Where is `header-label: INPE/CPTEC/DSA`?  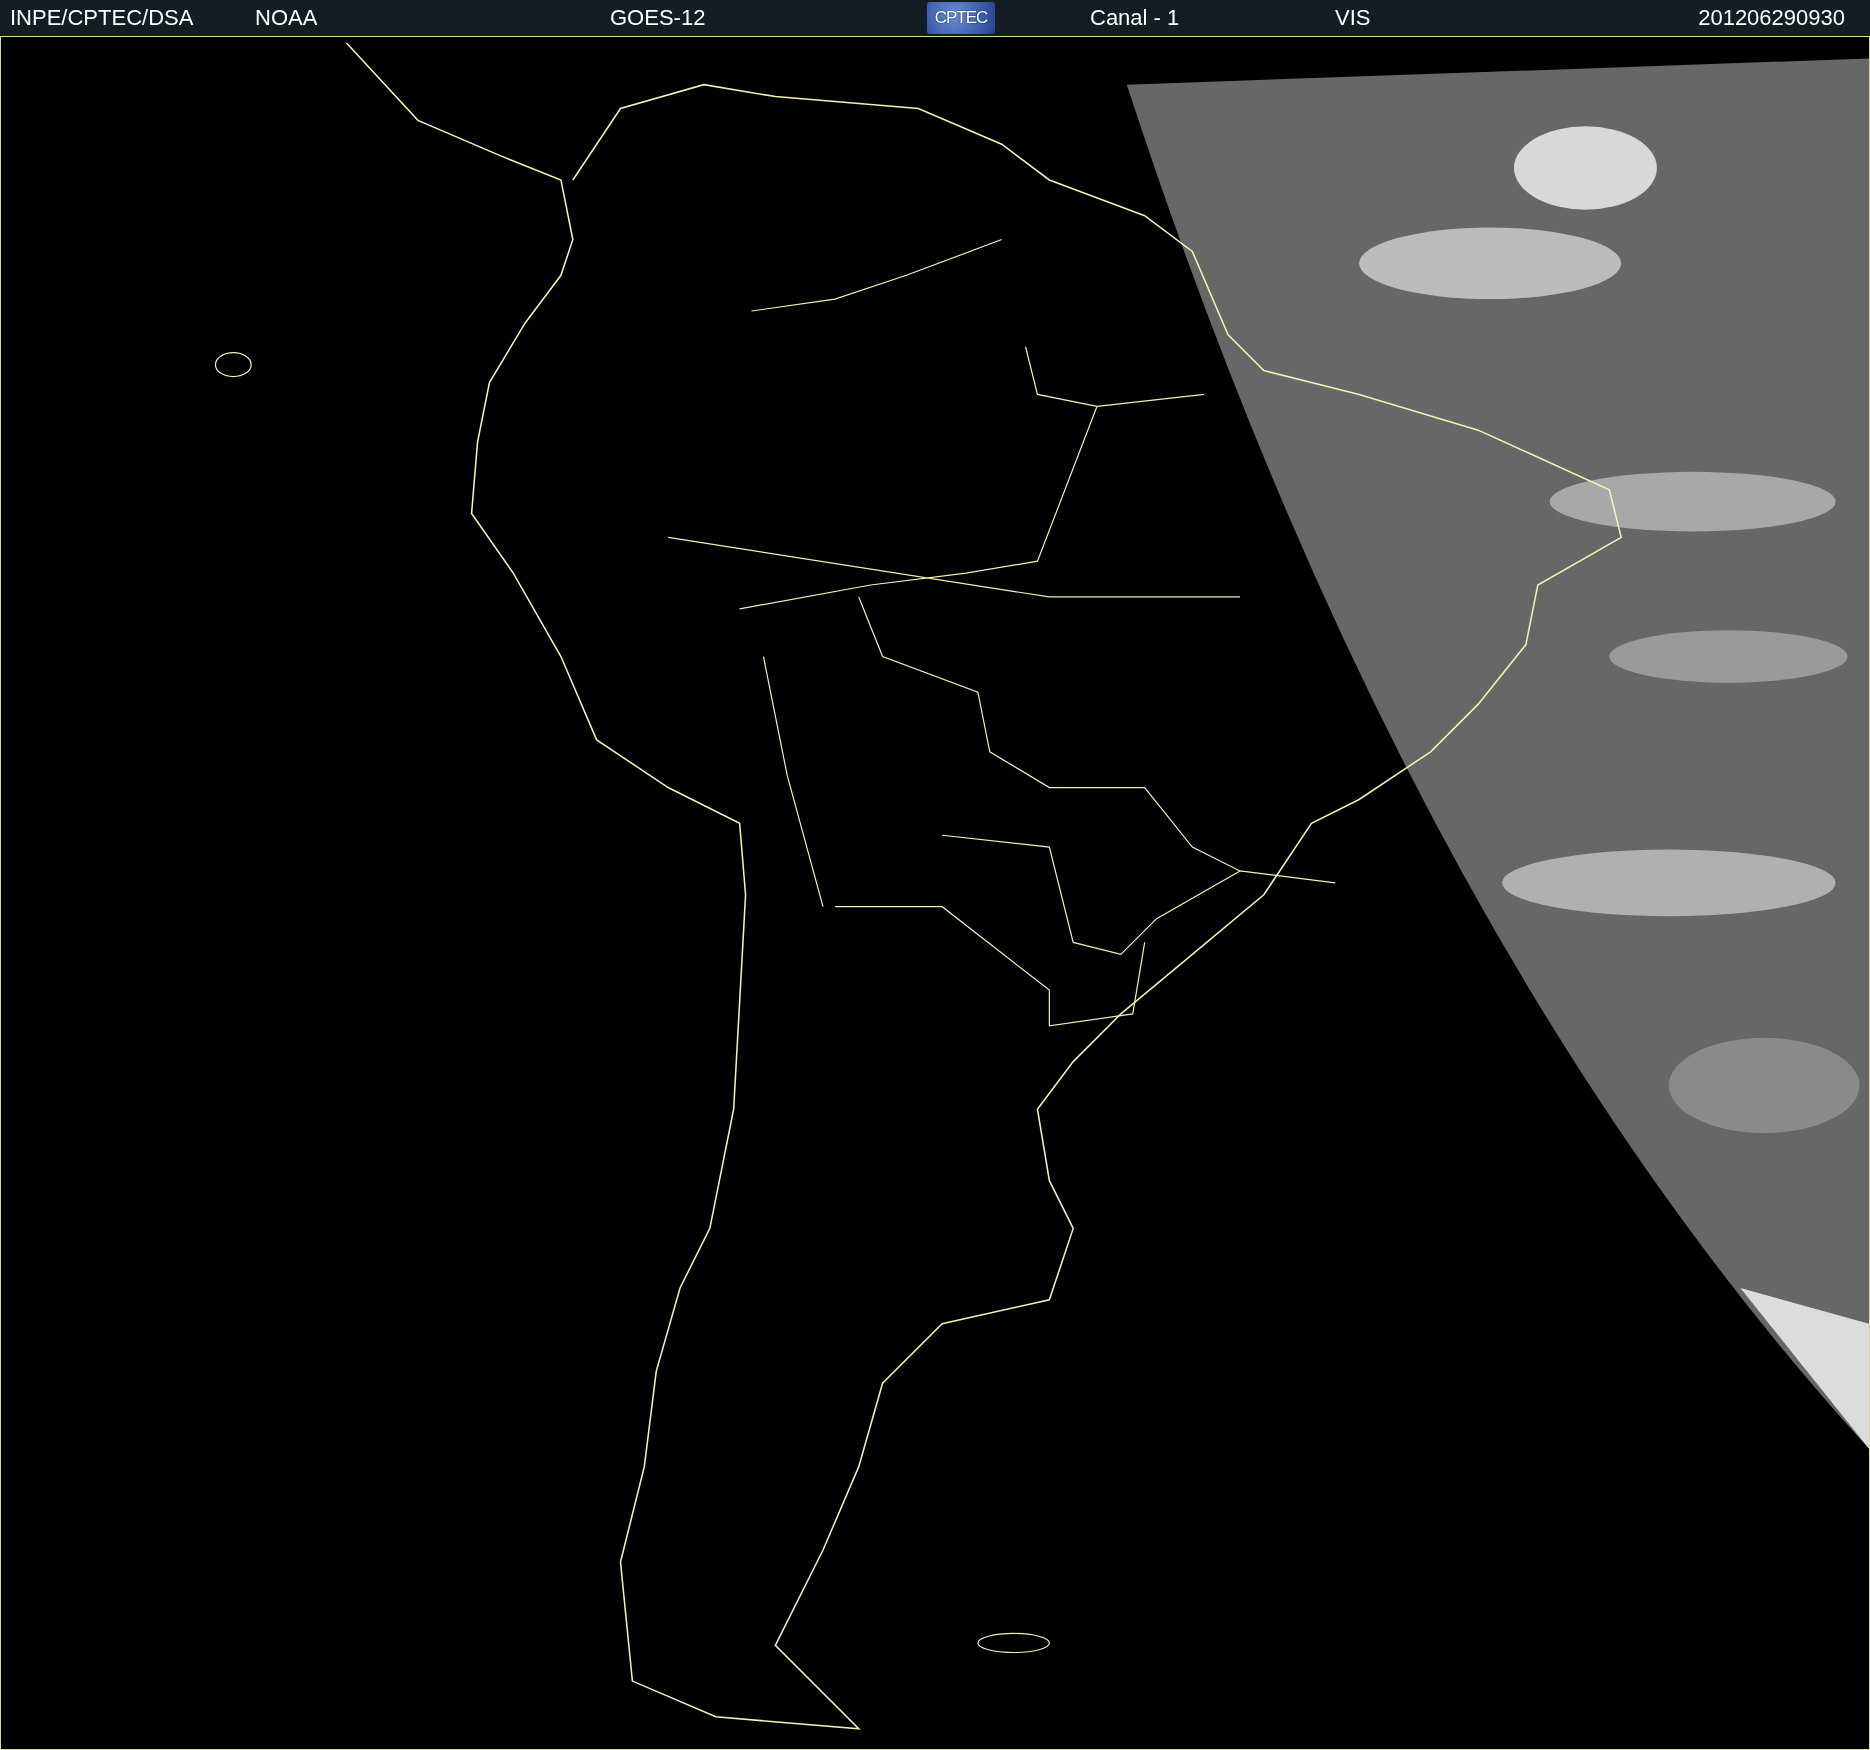 header-label: INPE/CPTEC/DSA is located at coordinates (102, 18).